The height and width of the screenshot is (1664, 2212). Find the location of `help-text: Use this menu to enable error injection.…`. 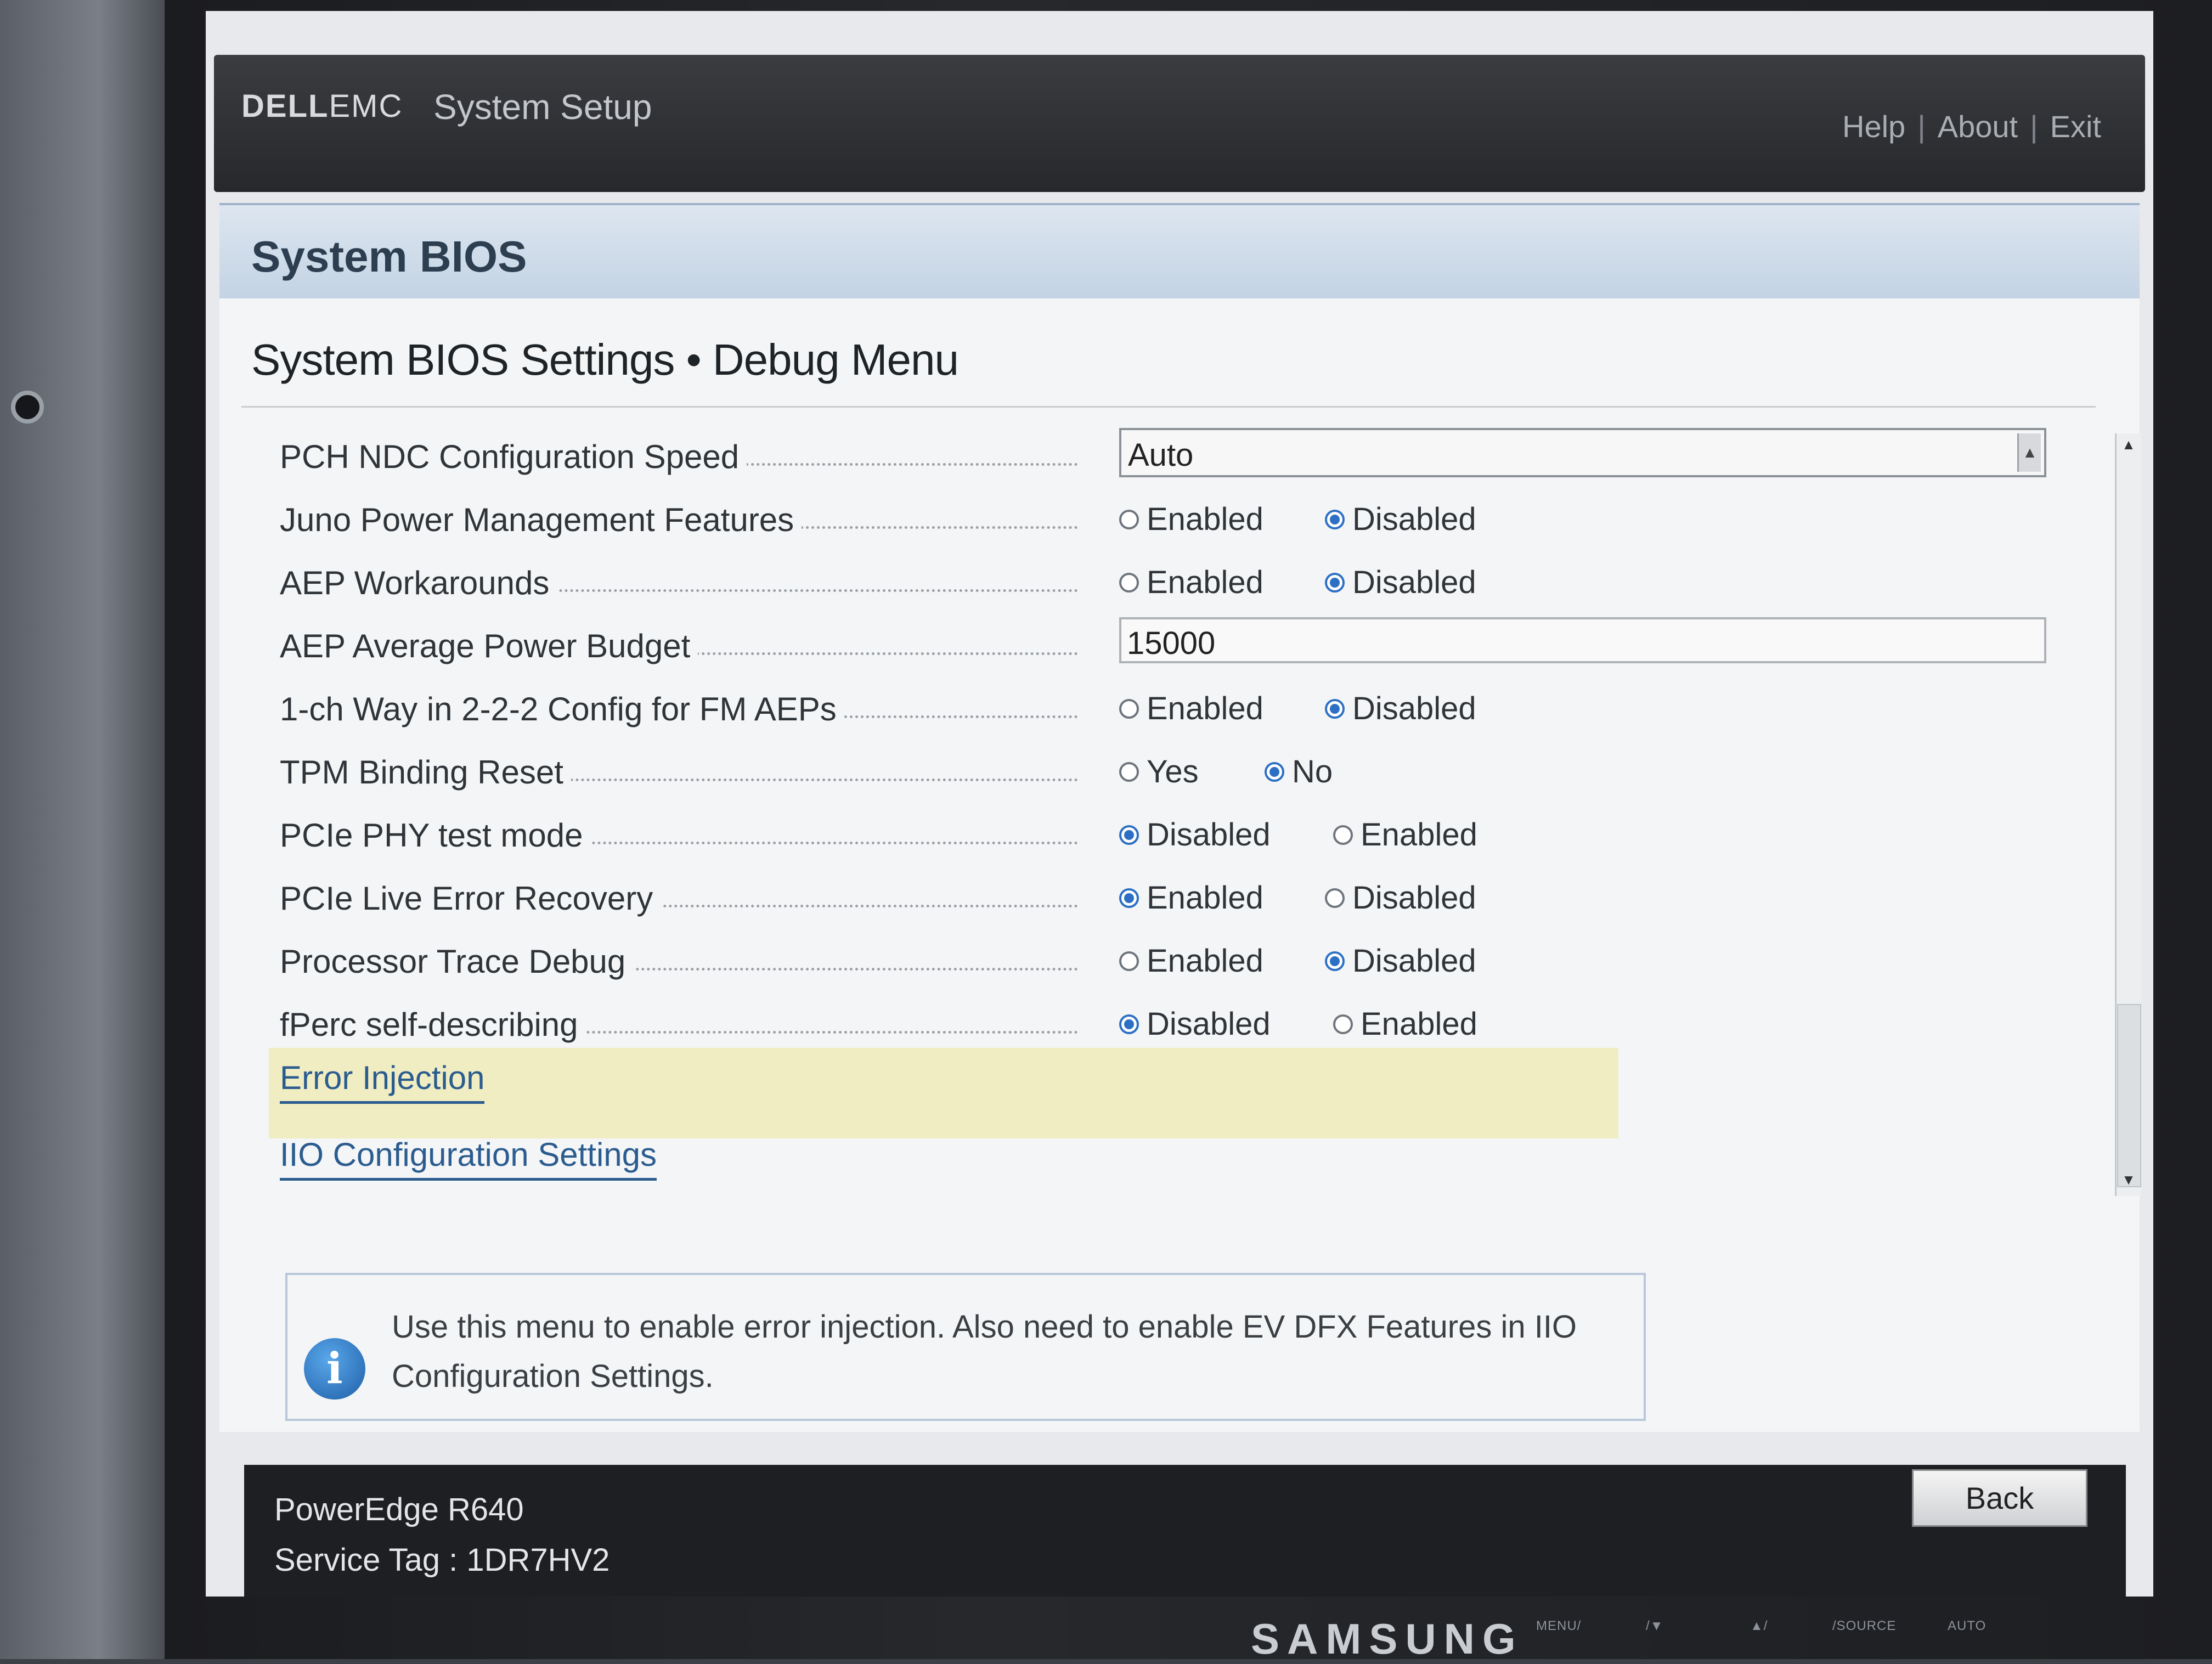

help-text: Use this menu to enable error injection.… is located at coordinates (985, 1352).